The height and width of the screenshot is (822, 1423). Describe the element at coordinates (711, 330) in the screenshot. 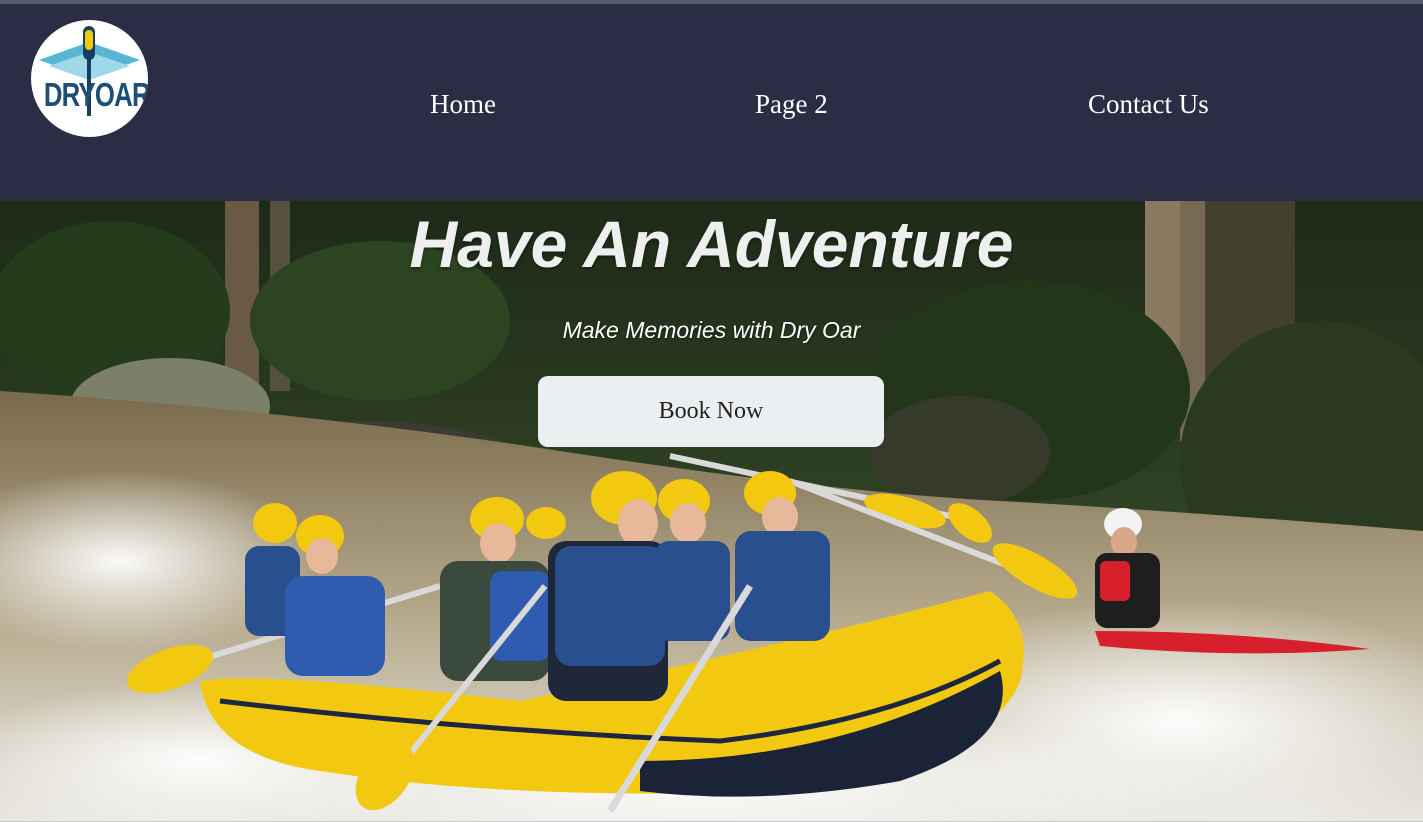

I see `hero-subtitle: Make Memories with Dry Oar` at that location.